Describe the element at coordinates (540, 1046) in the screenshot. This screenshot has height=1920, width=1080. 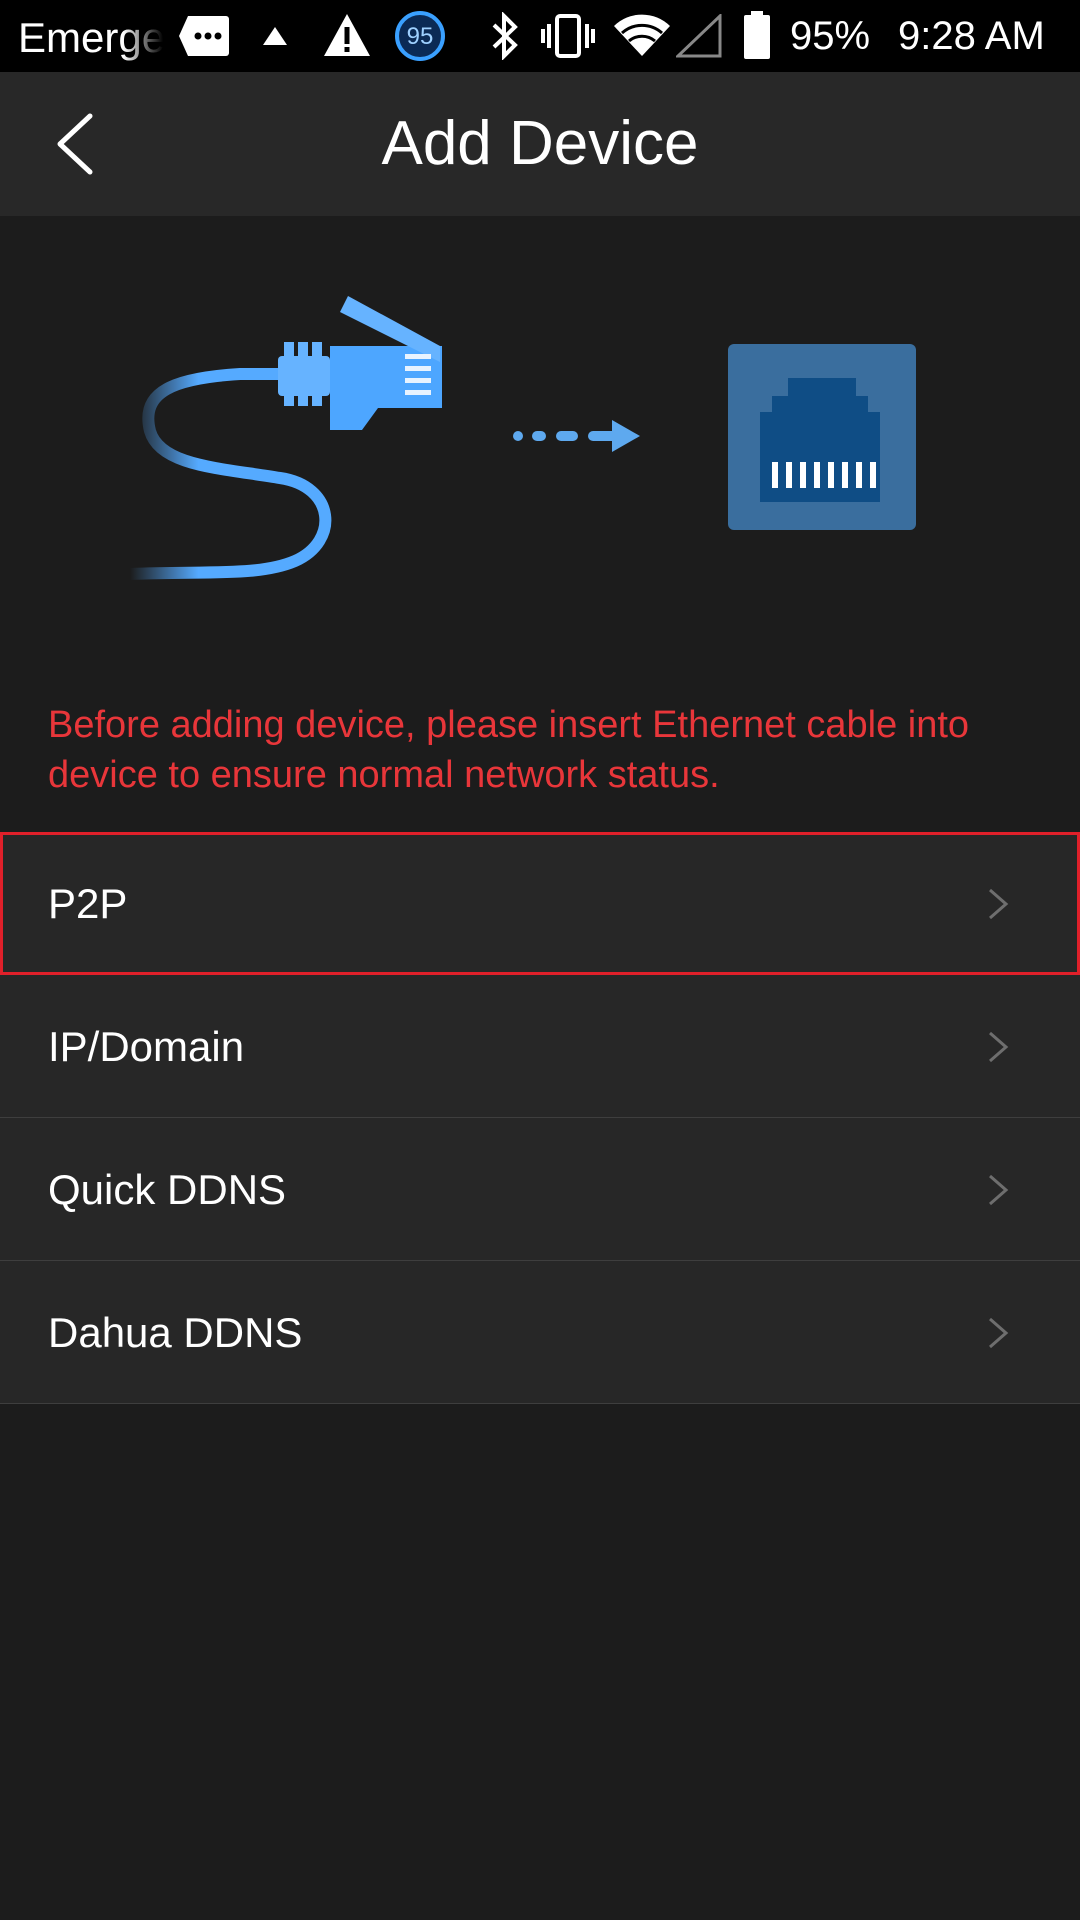
I see `menu-item-ip-domain: IP/Domain` at that location.